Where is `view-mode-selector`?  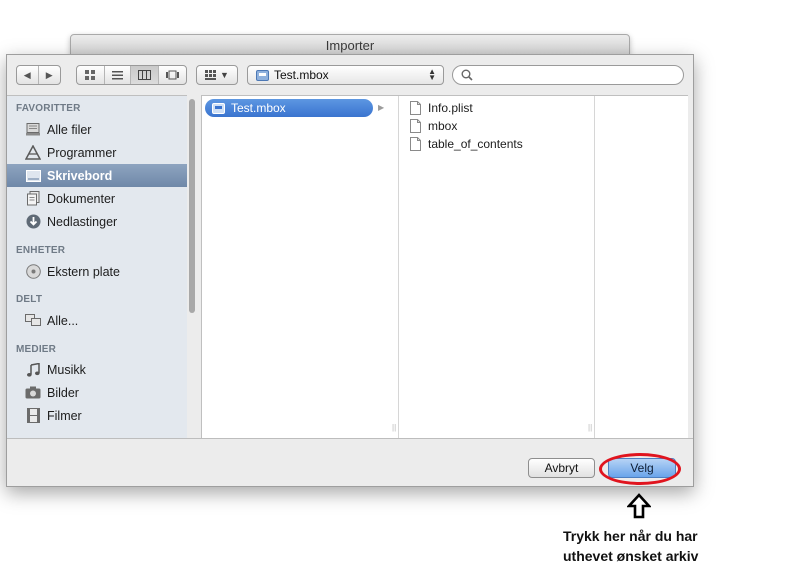 view-mode-selector is located at coordinates (131, 75).